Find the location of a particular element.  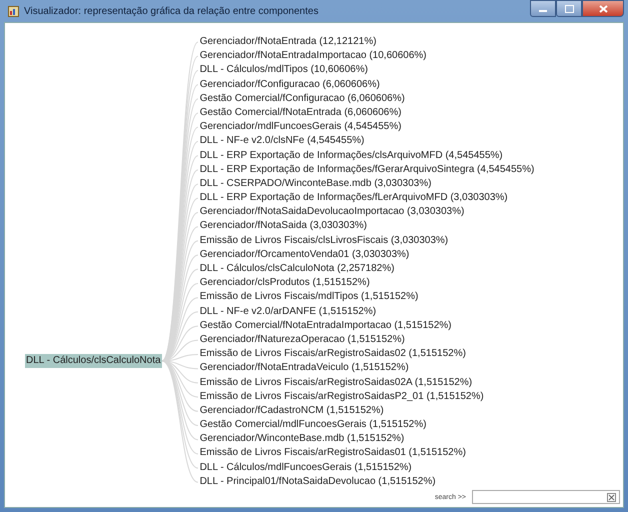

maximize-button is located at coordinates (569, 8).